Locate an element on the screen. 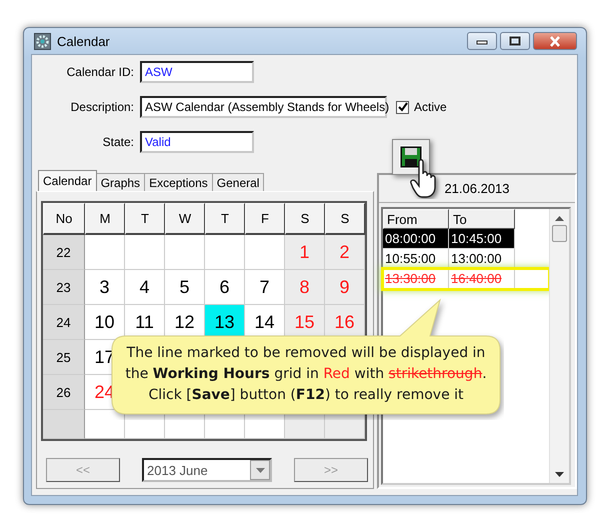  tab: Exceptions is located at coordinates (178, 182).